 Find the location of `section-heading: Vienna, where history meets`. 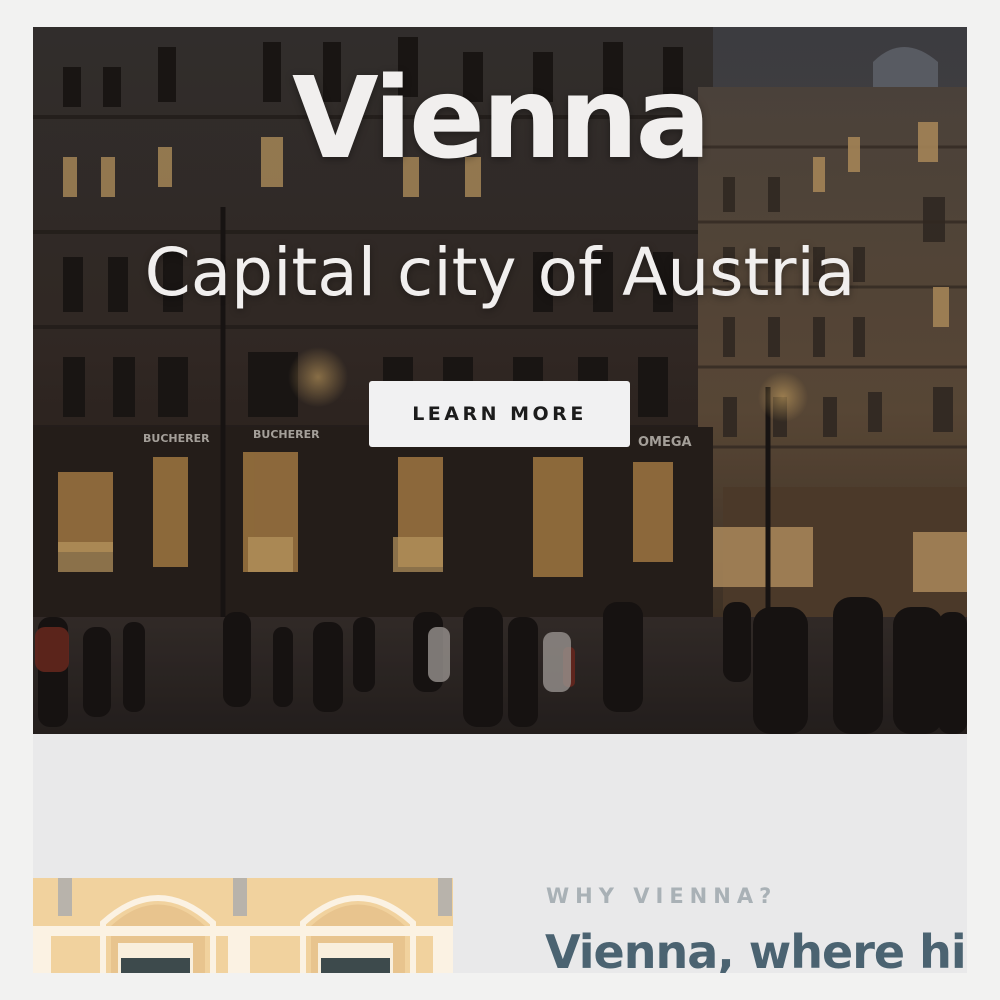

section-heading: Vienna, where history meets is located at coordinates (756, 949).